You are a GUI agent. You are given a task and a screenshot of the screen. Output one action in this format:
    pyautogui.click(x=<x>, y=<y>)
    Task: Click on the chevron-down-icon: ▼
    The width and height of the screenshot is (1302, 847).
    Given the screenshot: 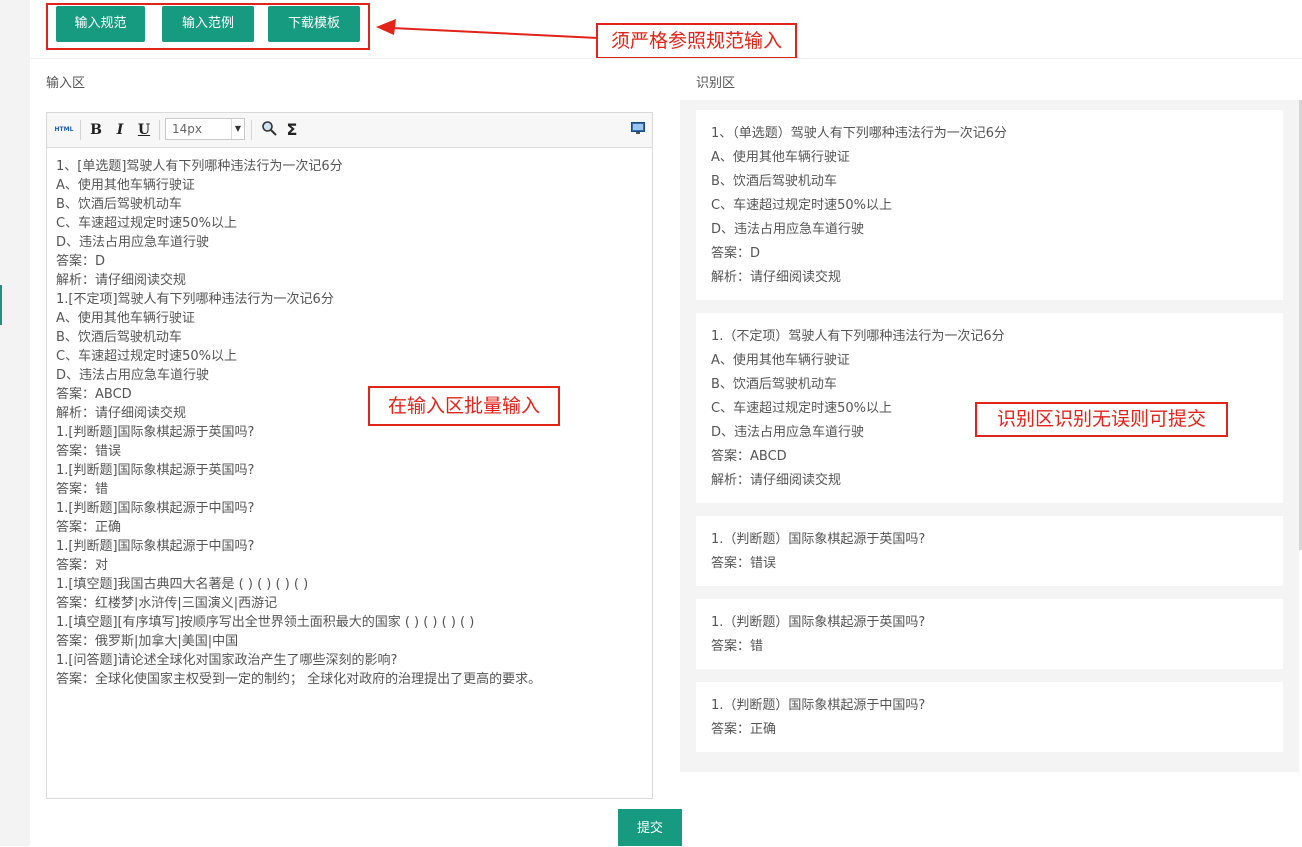 What is the action you would take?
    pyautogui.click(x=237, y=129)
    